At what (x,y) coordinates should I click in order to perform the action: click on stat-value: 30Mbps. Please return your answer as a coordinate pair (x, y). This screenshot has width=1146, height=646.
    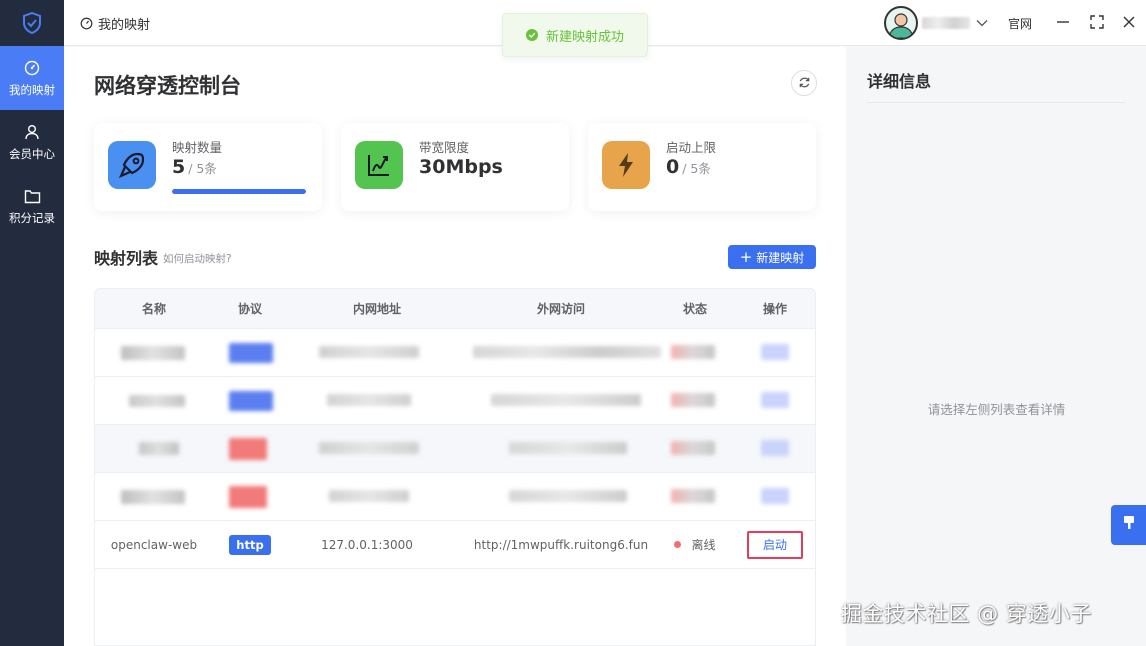
    Looking at the image, I should click on (461, 167).